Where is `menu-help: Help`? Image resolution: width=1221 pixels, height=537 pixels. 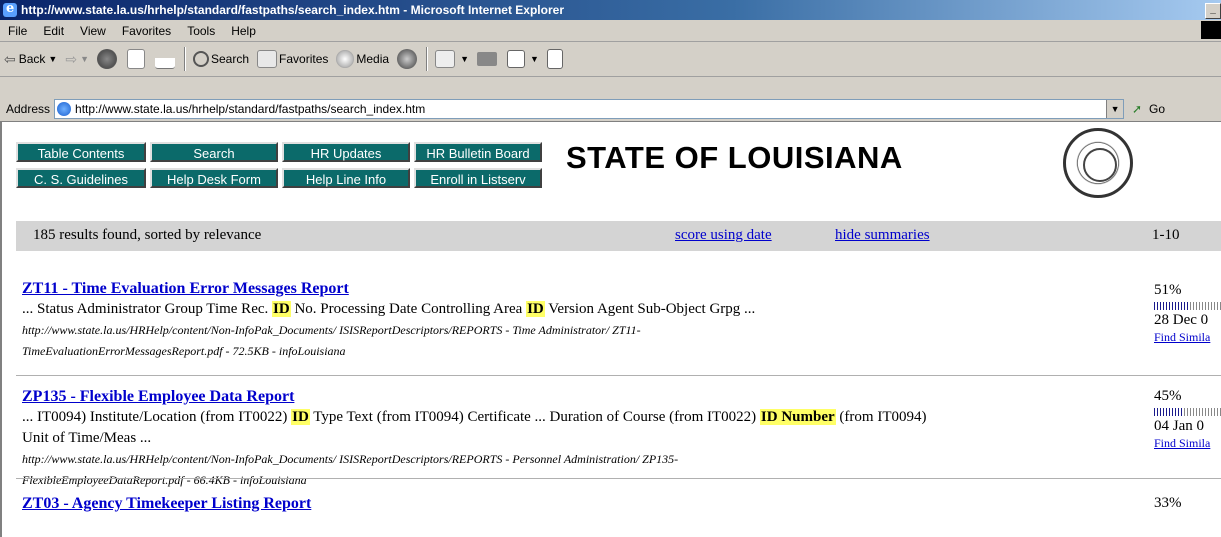
menu-help: Help is located at coordinates (243, 31).